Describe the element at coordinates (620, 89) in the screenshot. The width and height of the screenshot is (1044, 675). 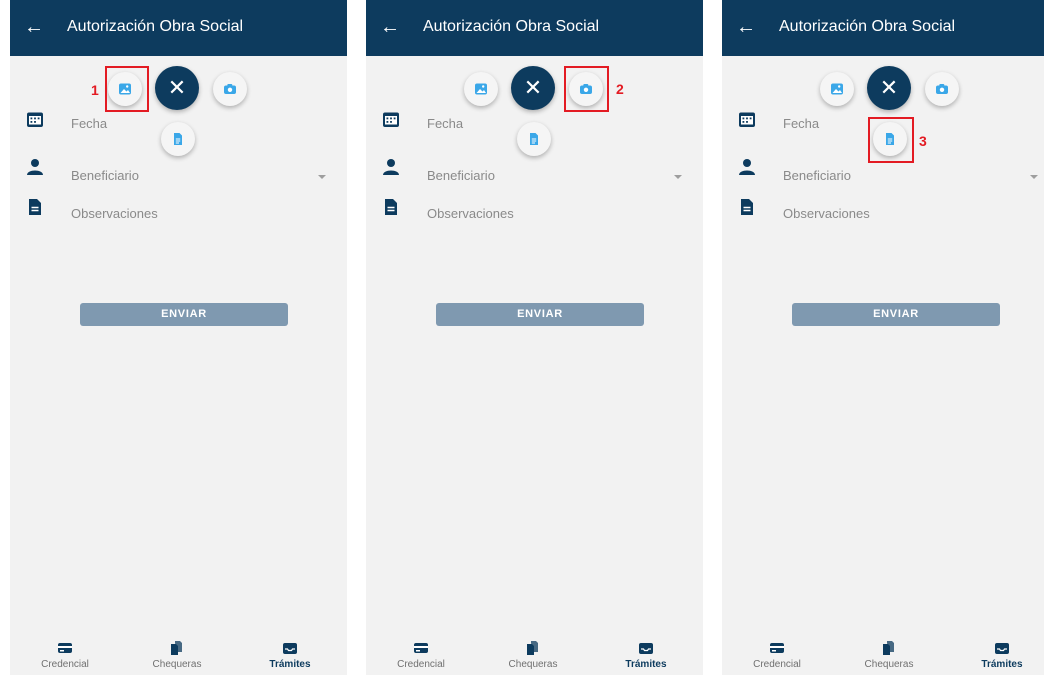
I see `step-number: 2` at that location.